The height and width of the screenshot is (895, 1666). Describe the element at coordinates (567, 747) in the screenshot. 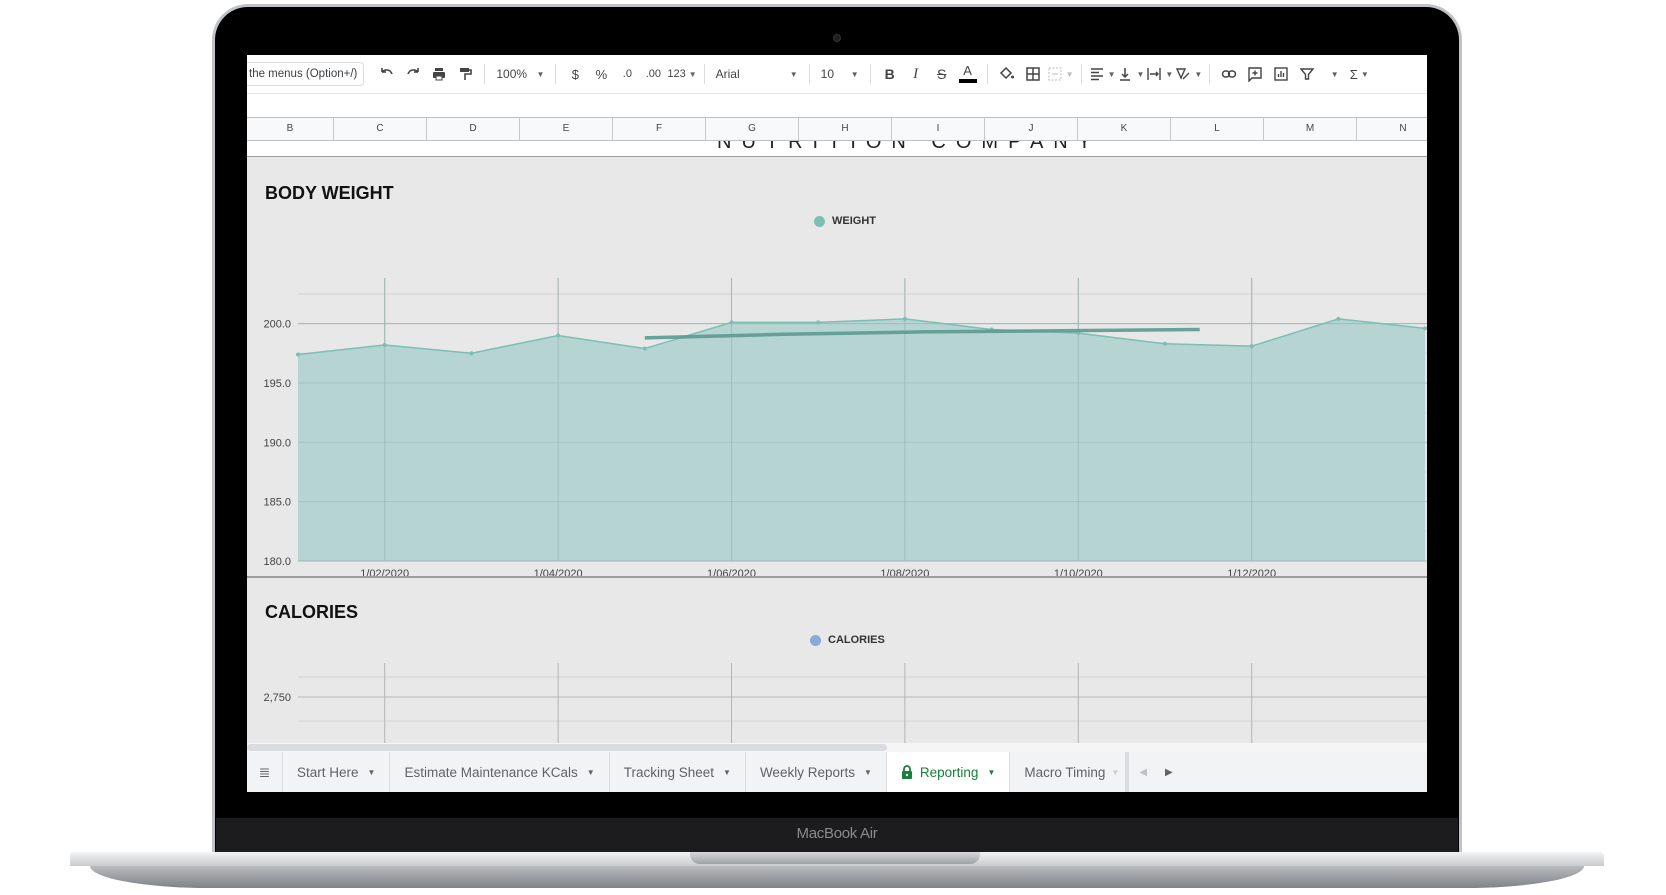

I see `horizontal-scrollbar-thumb` at that location.